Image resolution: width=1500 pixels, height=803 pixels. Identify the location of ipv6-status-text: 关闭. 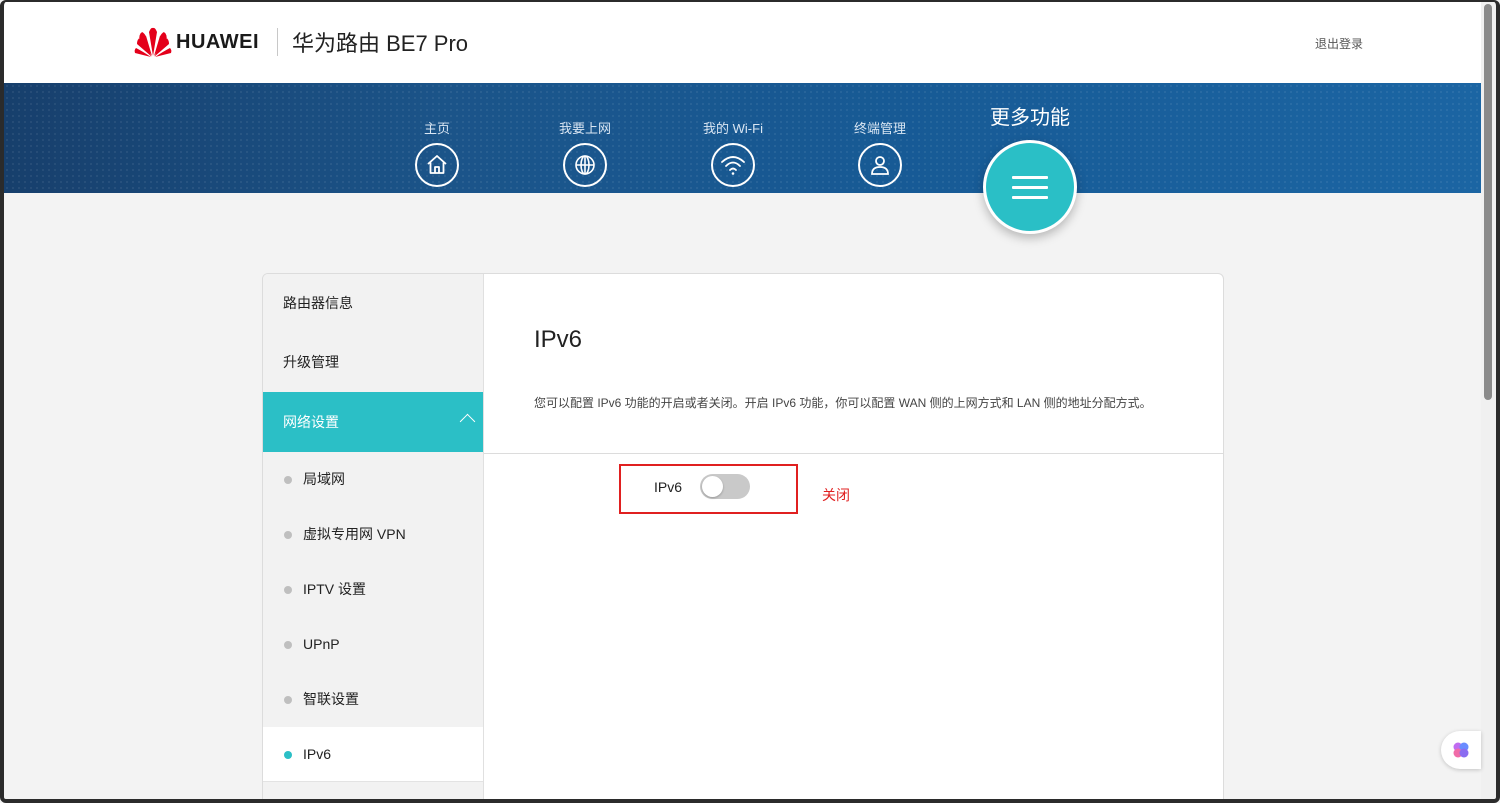
(836, 495).